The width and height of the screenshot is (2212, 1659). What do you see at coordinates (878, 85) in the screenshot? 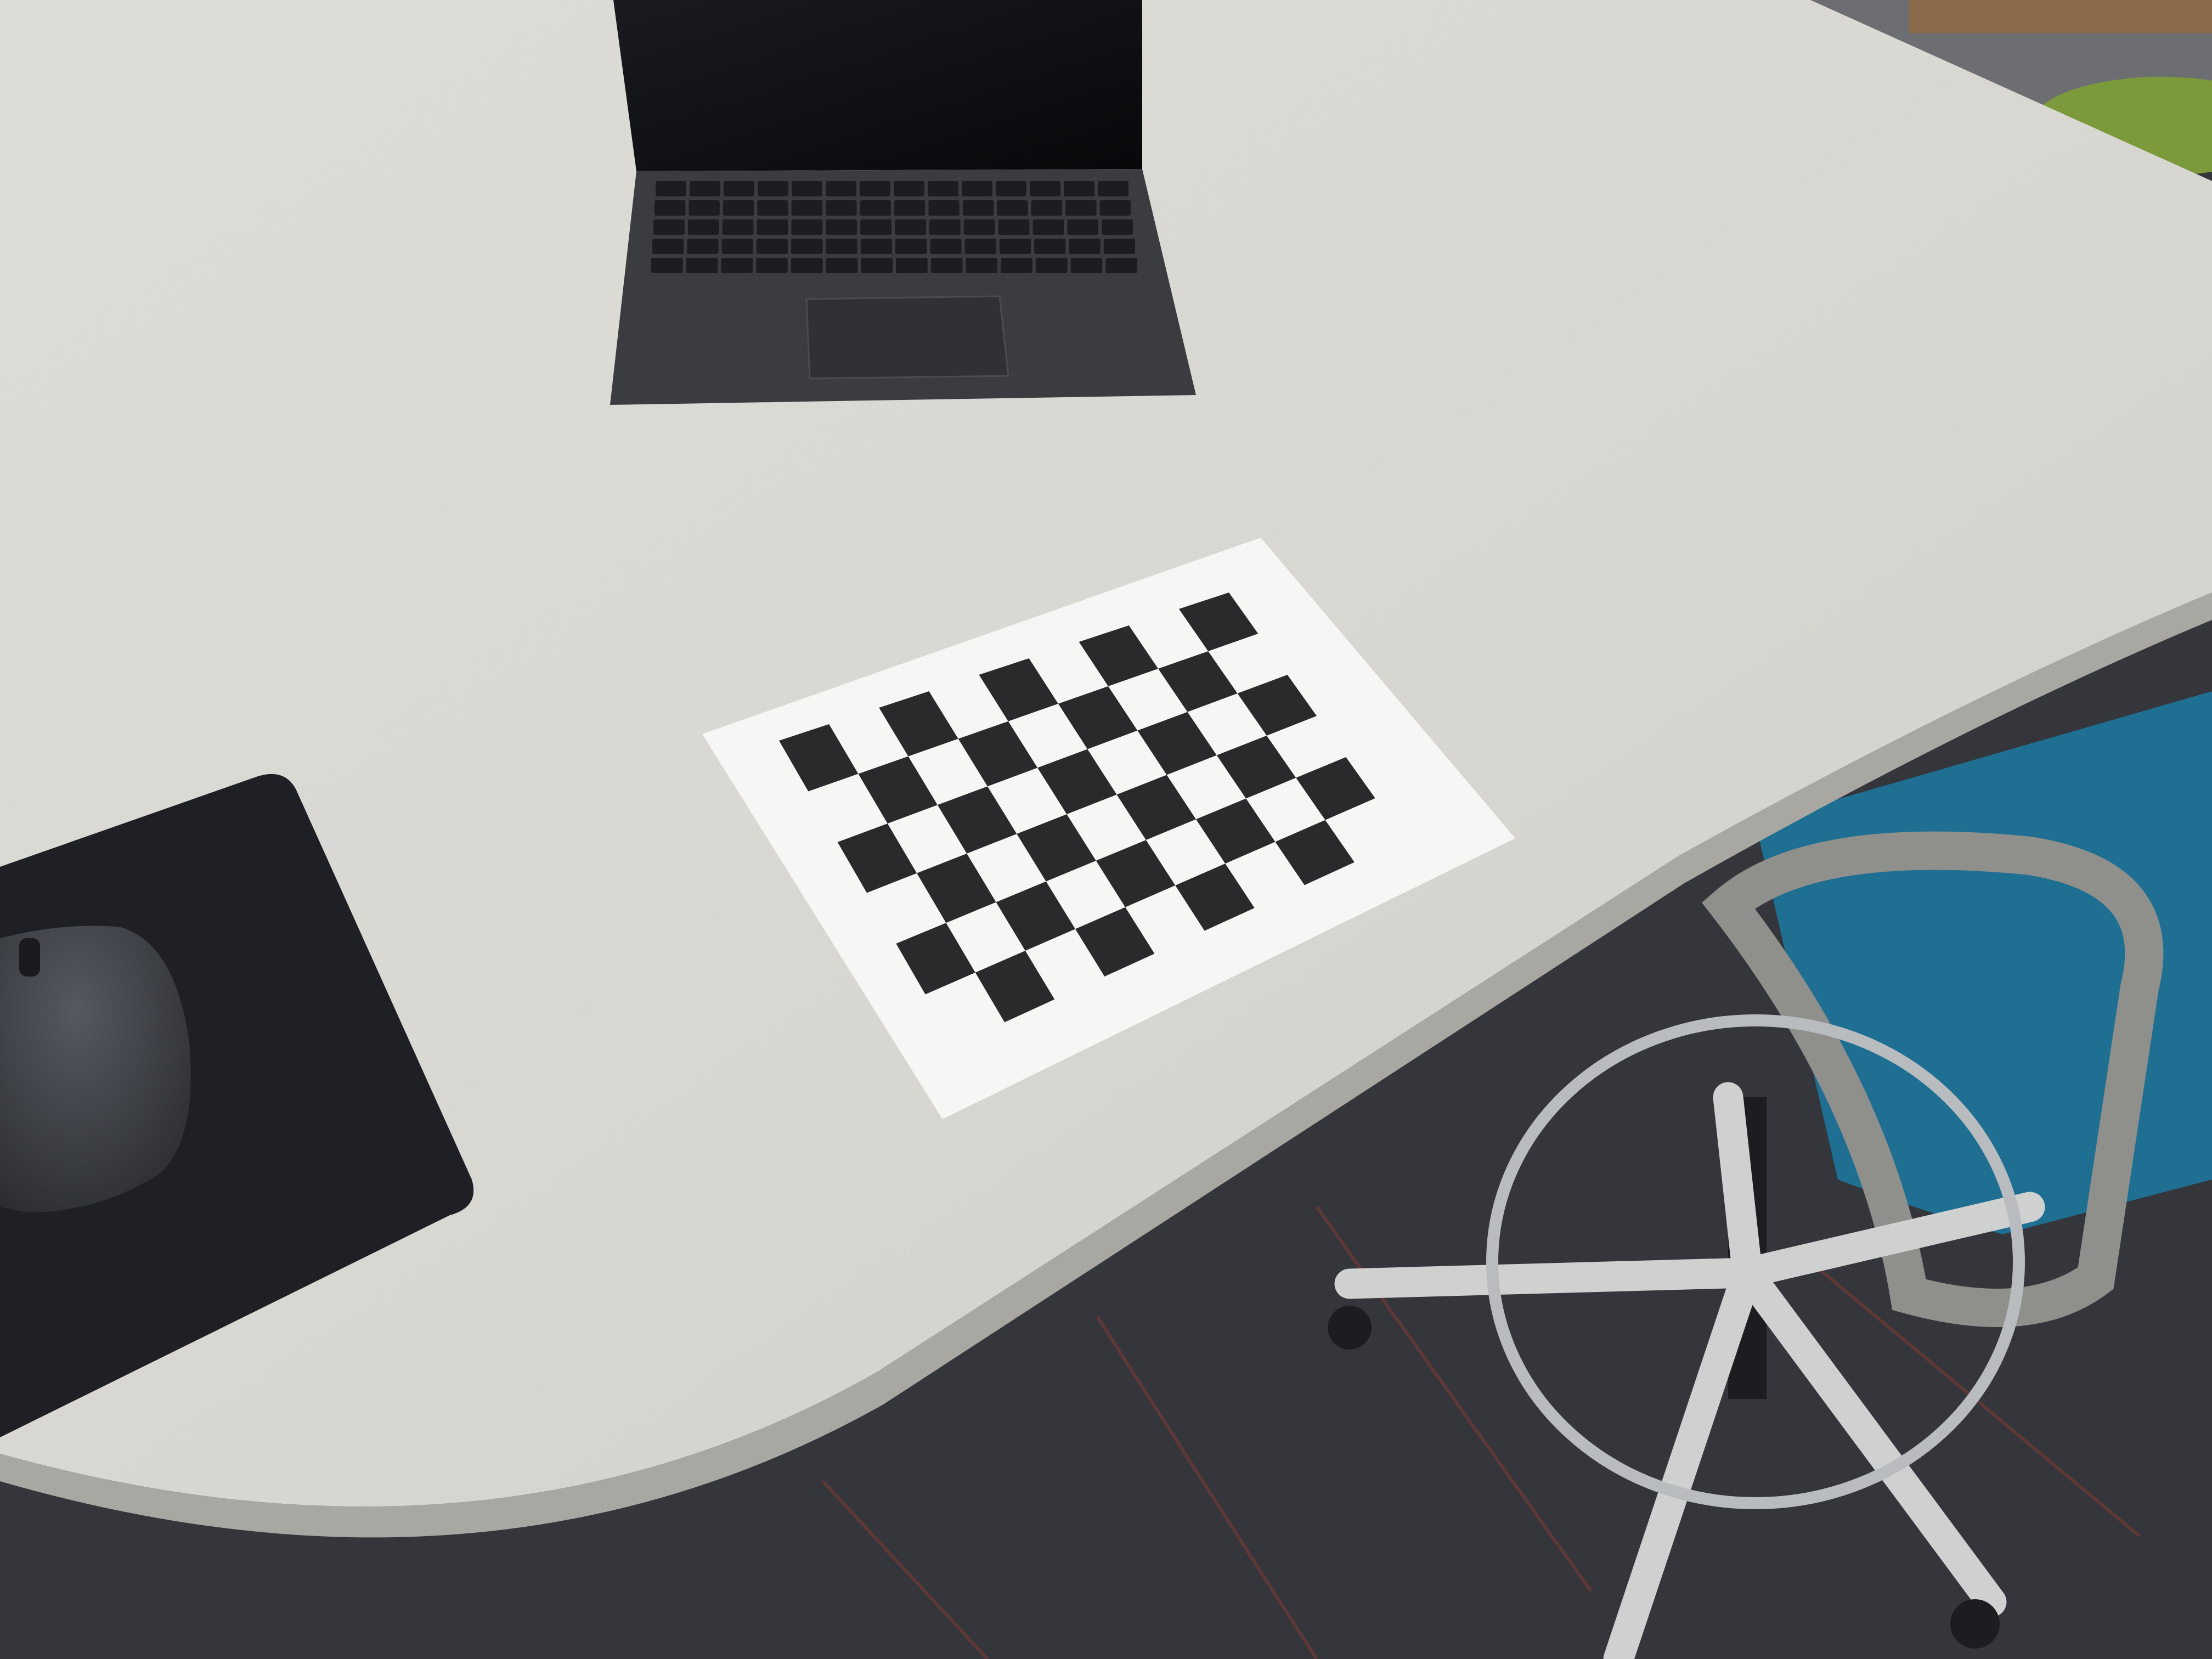
I see `laptop-screen` at bounding box center [878, 85].